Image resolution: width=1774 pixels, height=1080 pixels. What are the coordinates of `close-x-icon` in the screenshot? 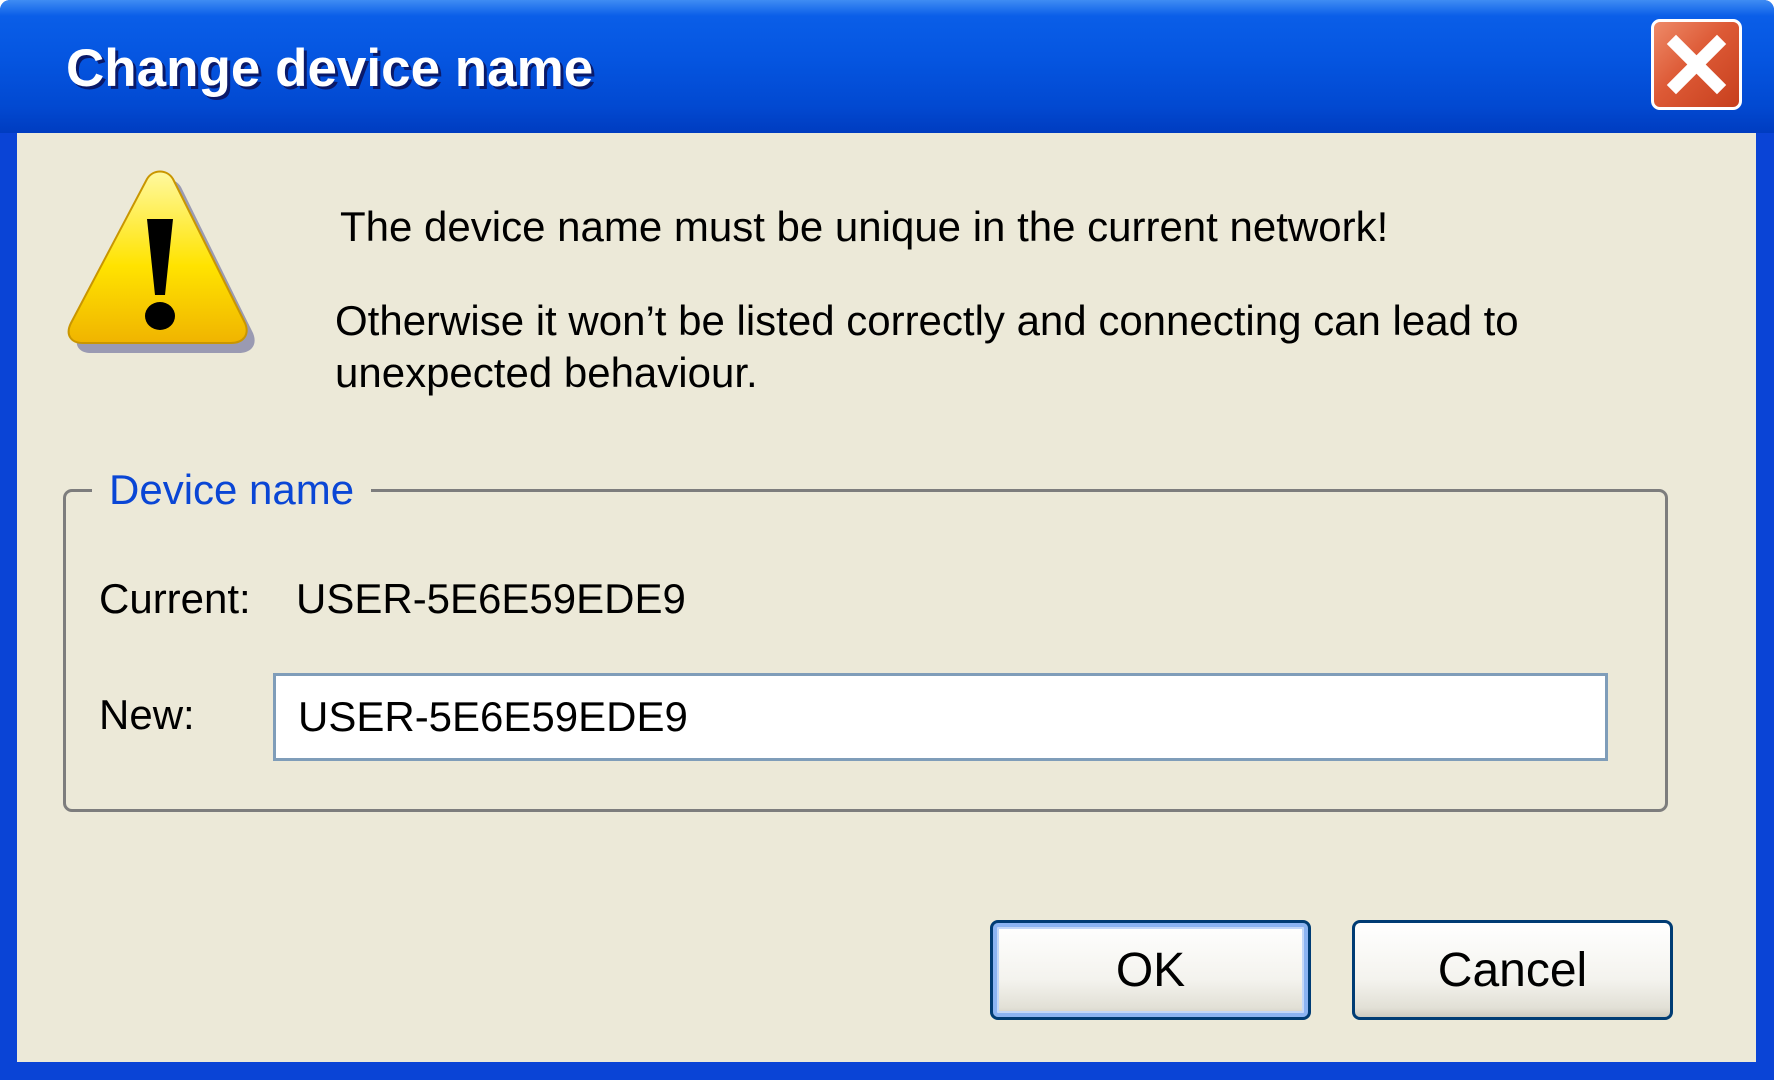 It's located at (1696, 64).